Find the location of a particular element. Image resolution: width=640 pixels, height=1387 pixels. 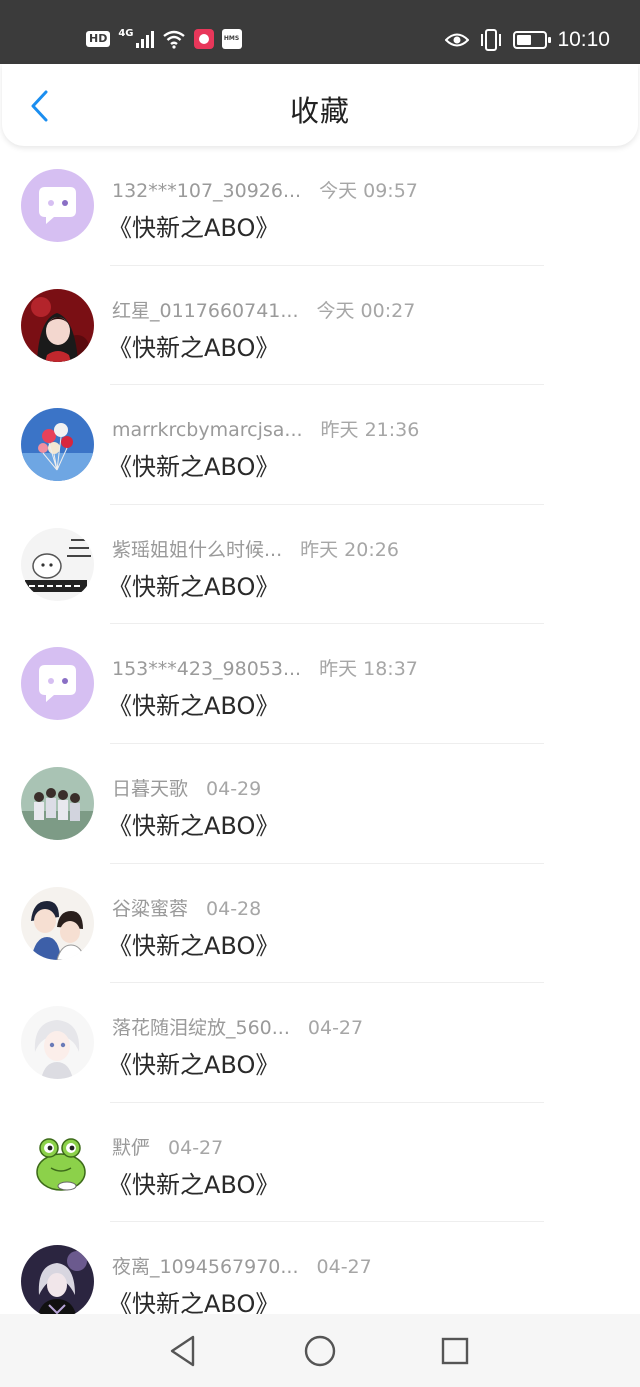

list-item: 紫瑶姐姐什么时候... 昨天 20:26 《快新之ABO》 is located at coordinates (320, 565).